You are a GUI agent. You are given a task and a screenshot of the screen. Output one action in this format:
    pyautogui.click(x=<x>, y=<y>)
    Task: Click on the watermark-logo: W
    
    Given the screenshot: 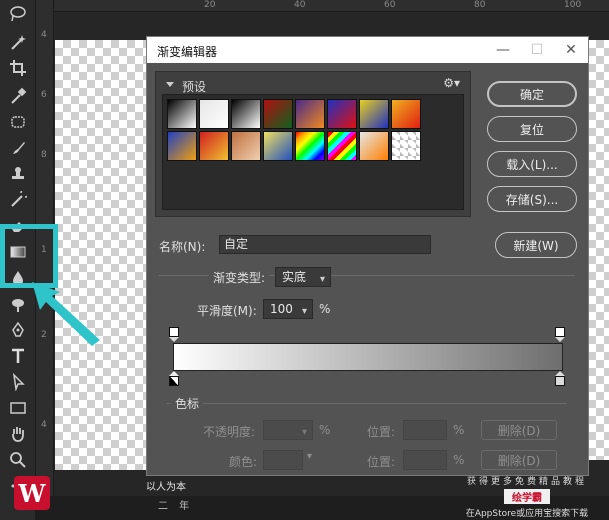 What is the action you would take?
    pyautogui.click(x=32, y=493)
    